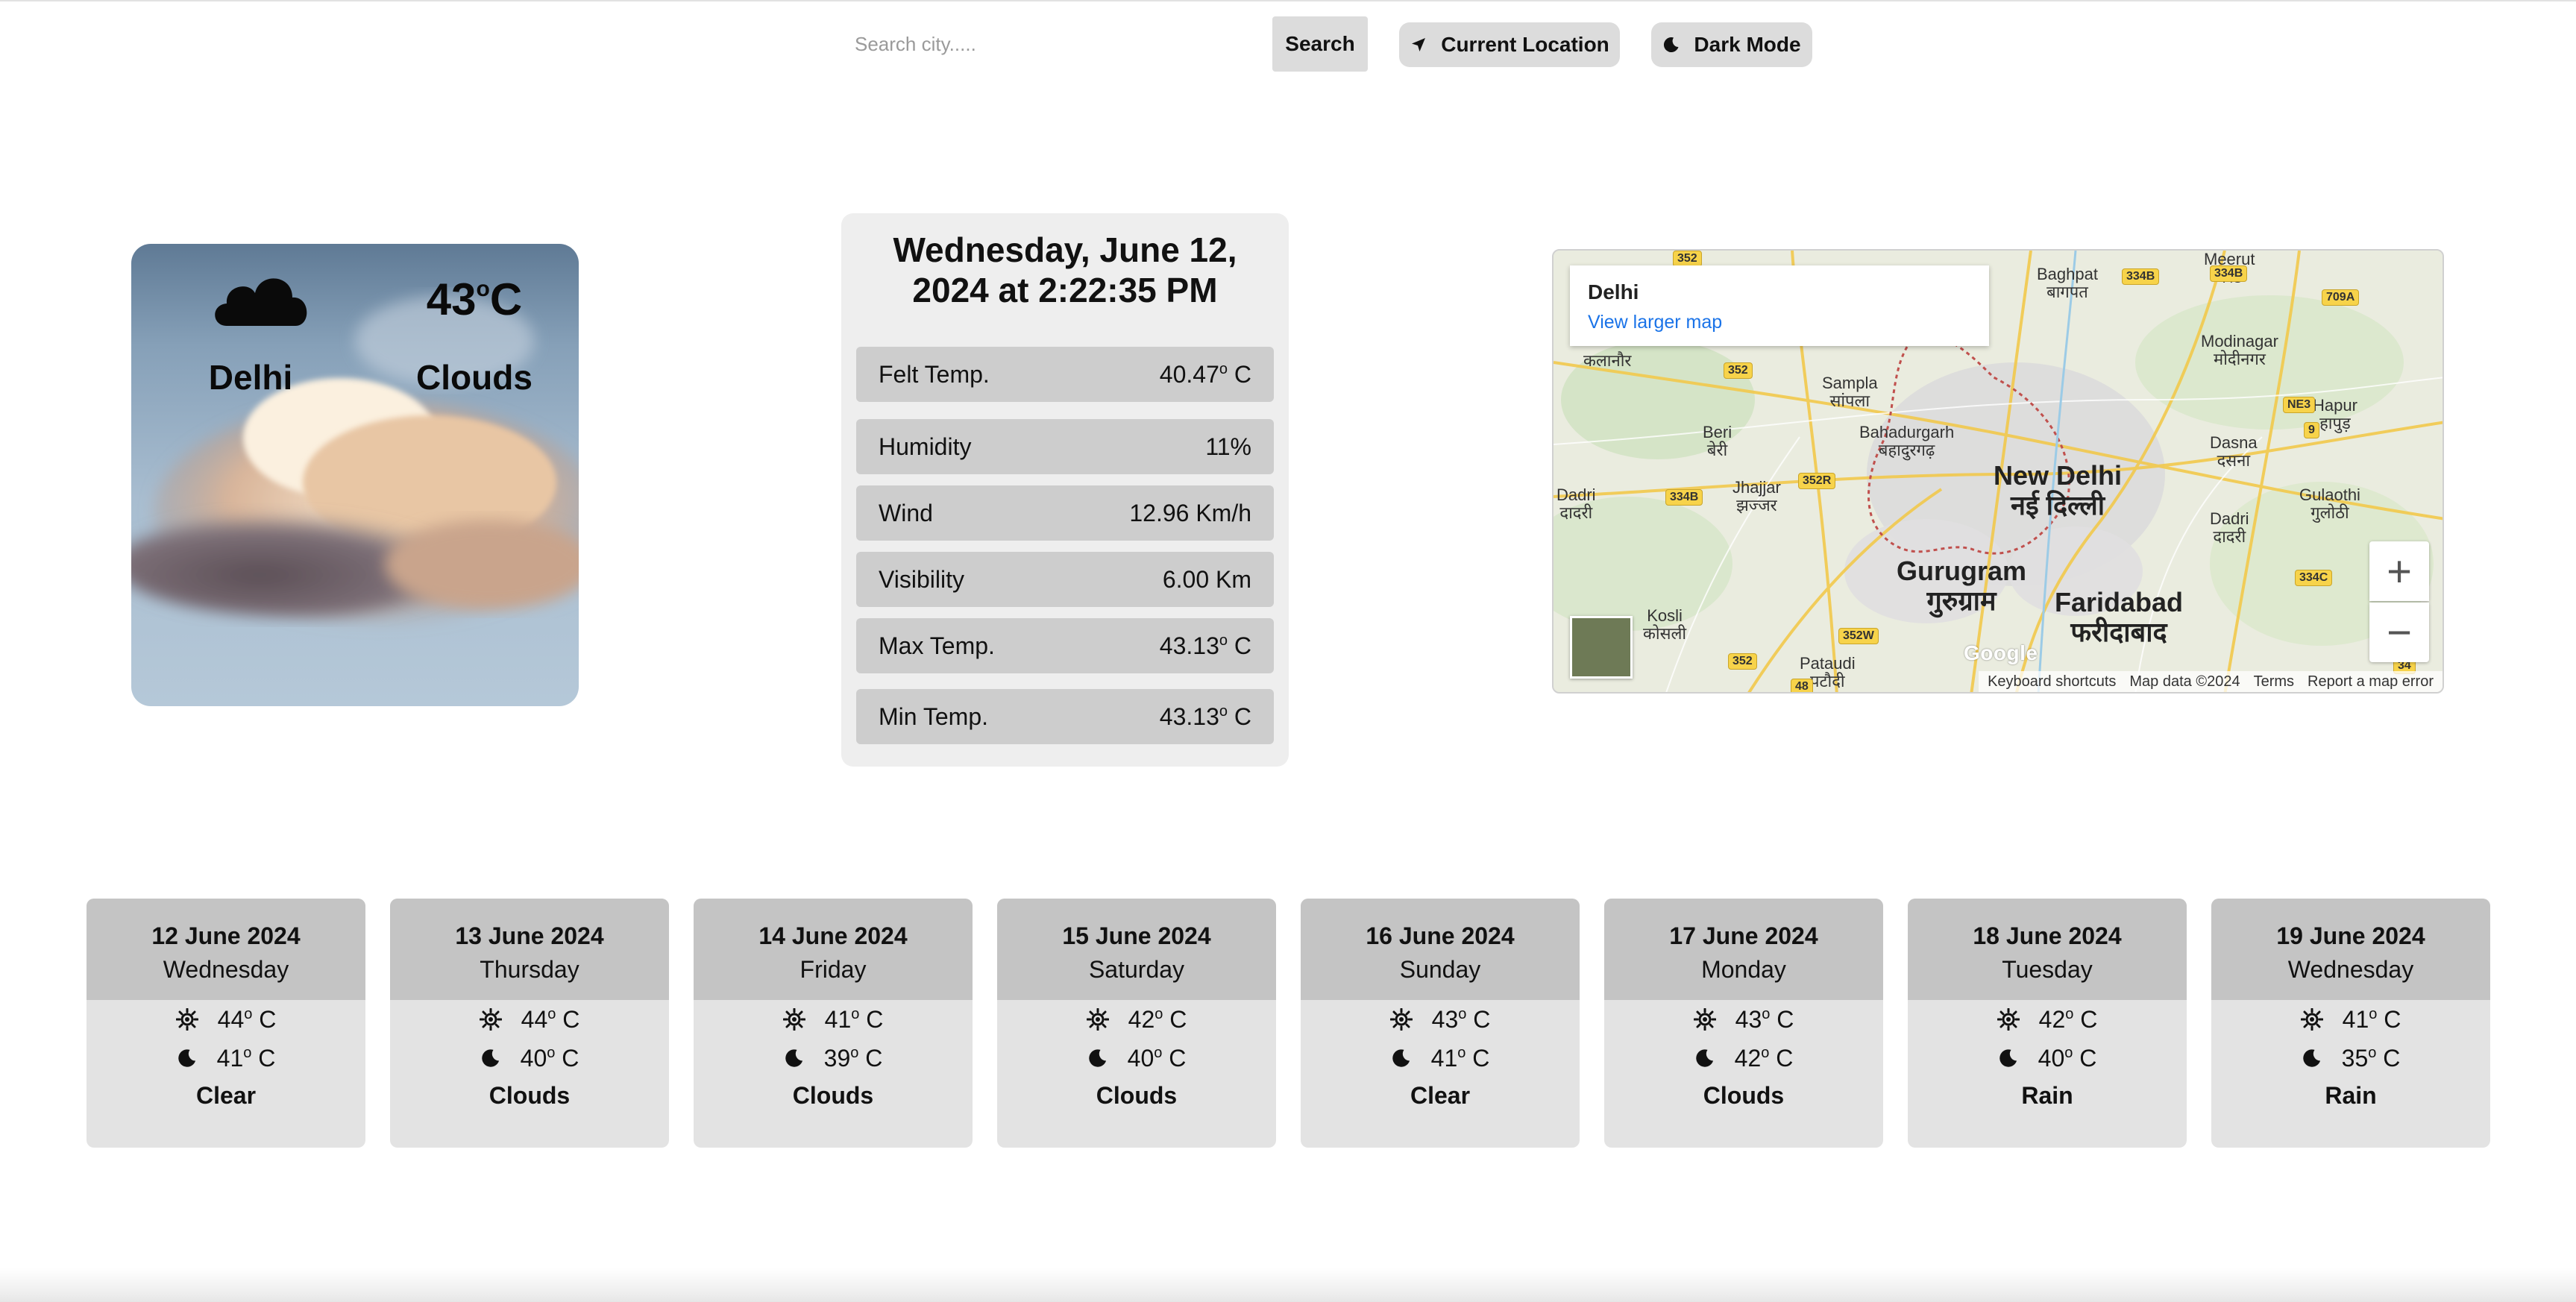 The width and height of the screenshot is (2576, 1302). Describe the element at coordinates (1065, 579) in the screenshot. I see `stat-row-visibility: Visibility 6.00 Km` at that location.